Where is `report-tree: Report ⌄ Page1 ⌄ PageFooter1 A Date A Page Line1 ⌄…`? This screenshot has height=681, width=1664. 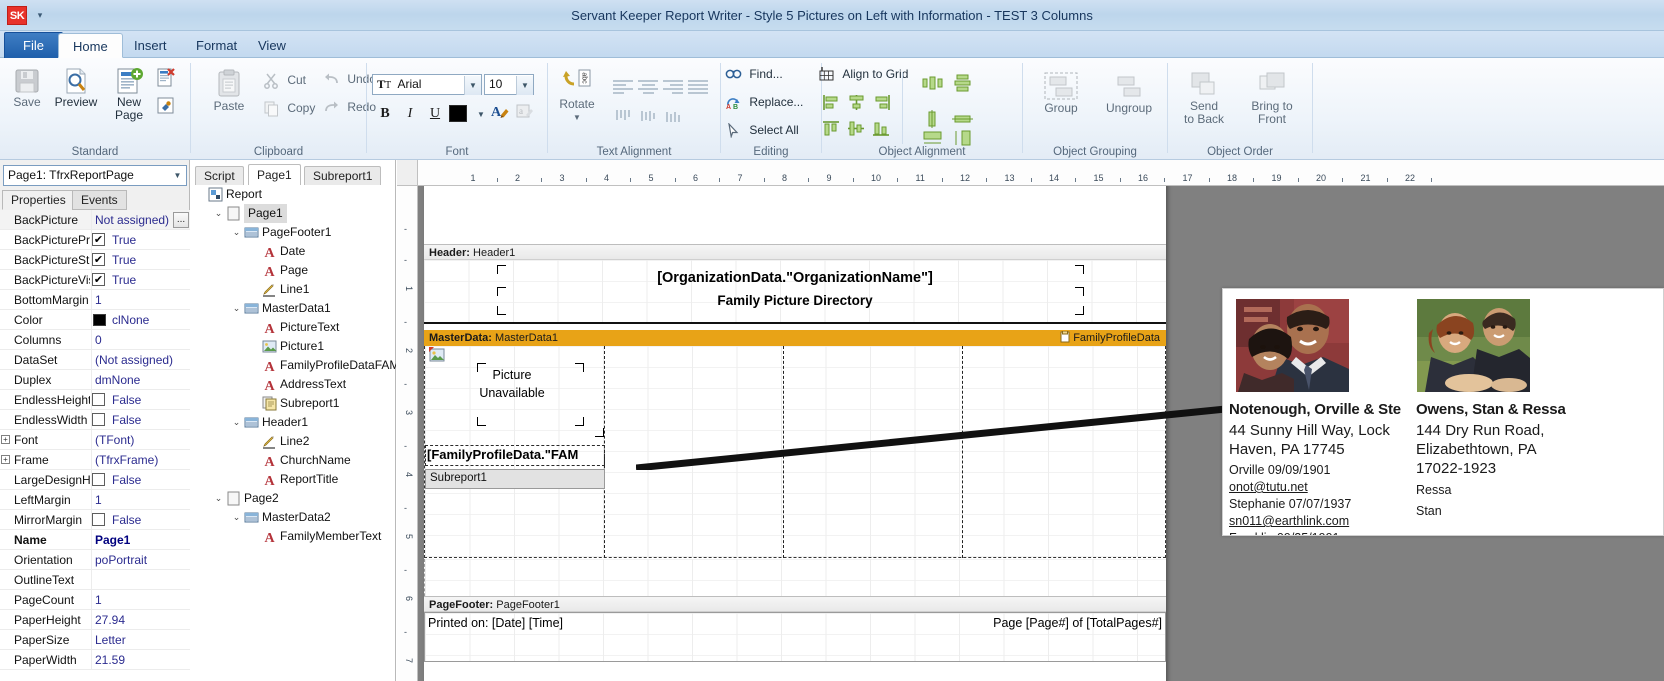
report-tree: Report ⌄ Page1 ⌄ PageFooter1 A Date A Page Line1 ⌄… is located at coordinates (293, 433).